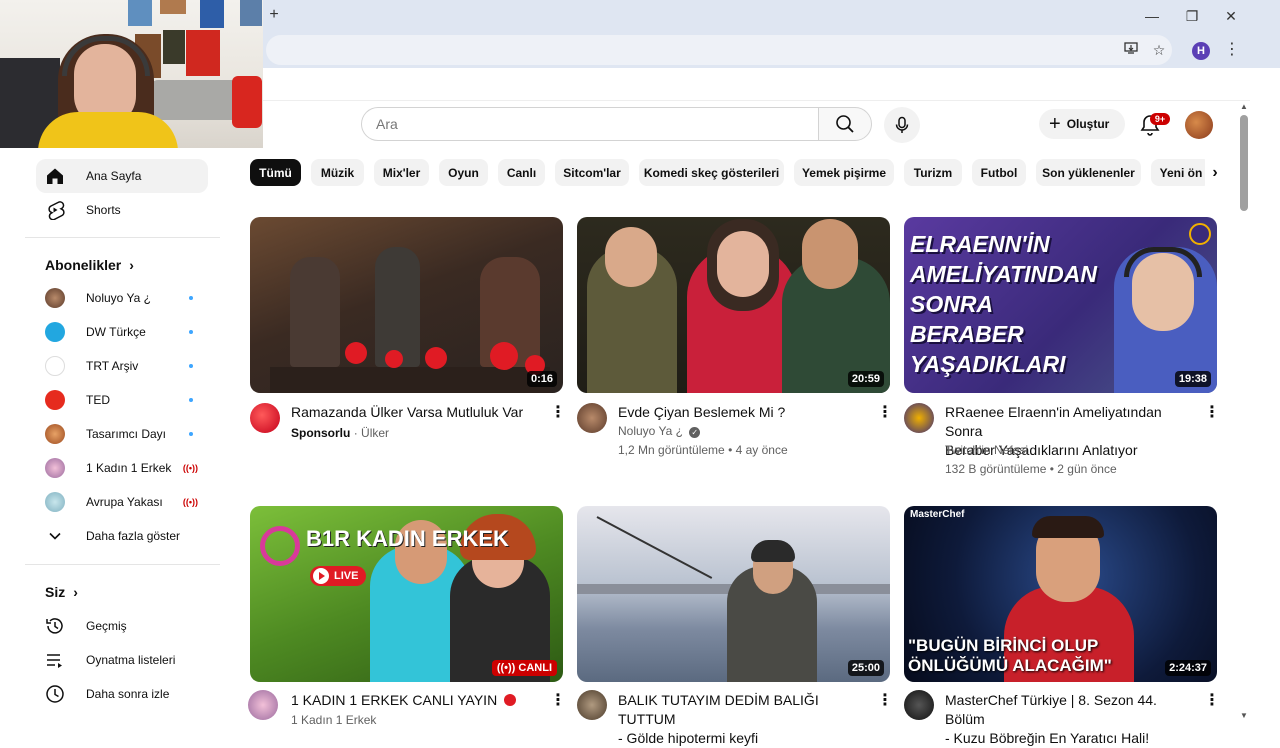 Image resolution: width=1280 pixels, height=748 pixels. What do you see at coordinates (190, 502) in the screenshot?
I see `live-indicator-icon: ((•))` at bounding box center [190, 502].